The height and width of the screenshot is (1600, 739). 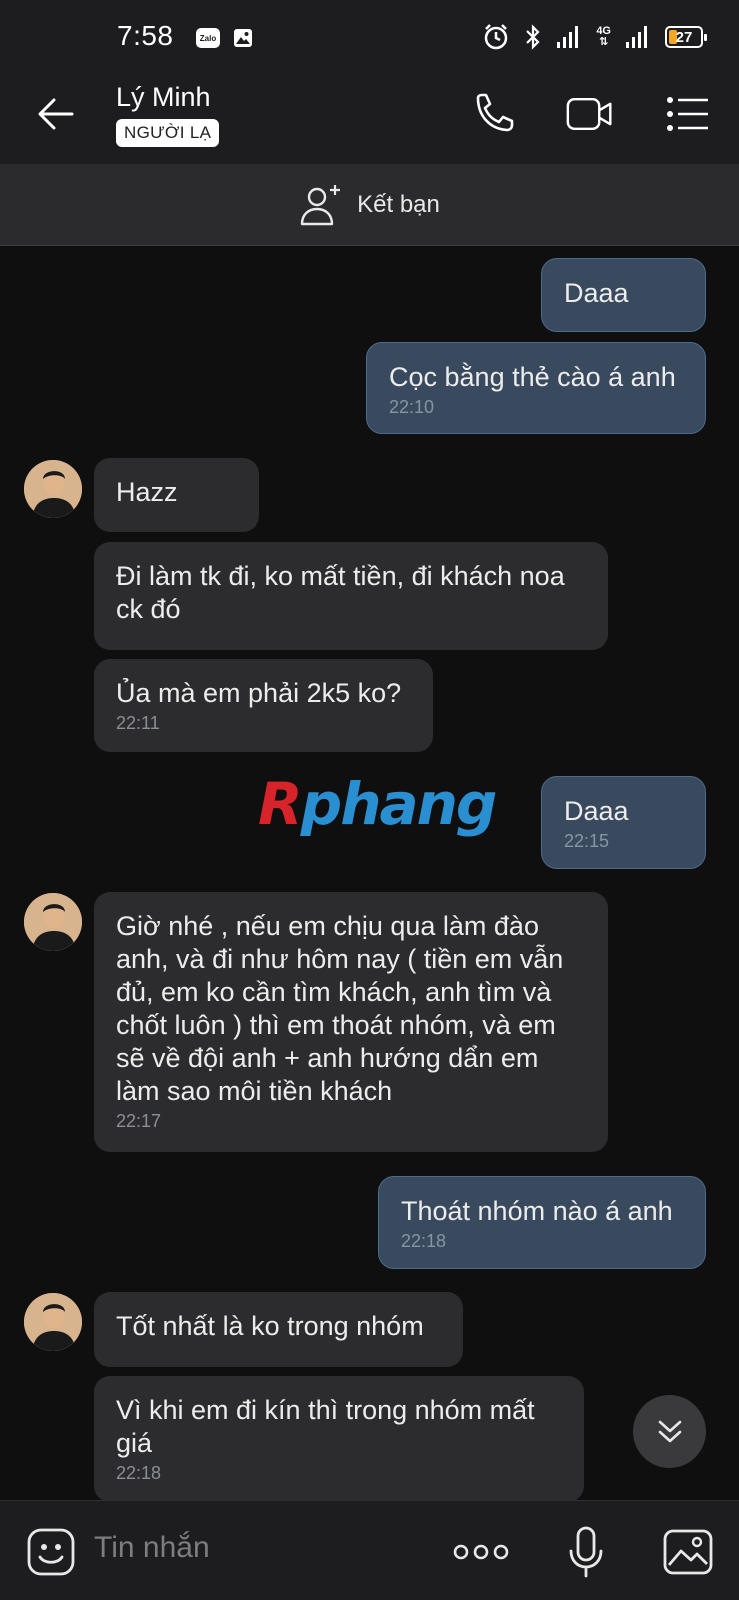 I want to click on message-timestamp: 22:17, so click(x=139, y=1121).